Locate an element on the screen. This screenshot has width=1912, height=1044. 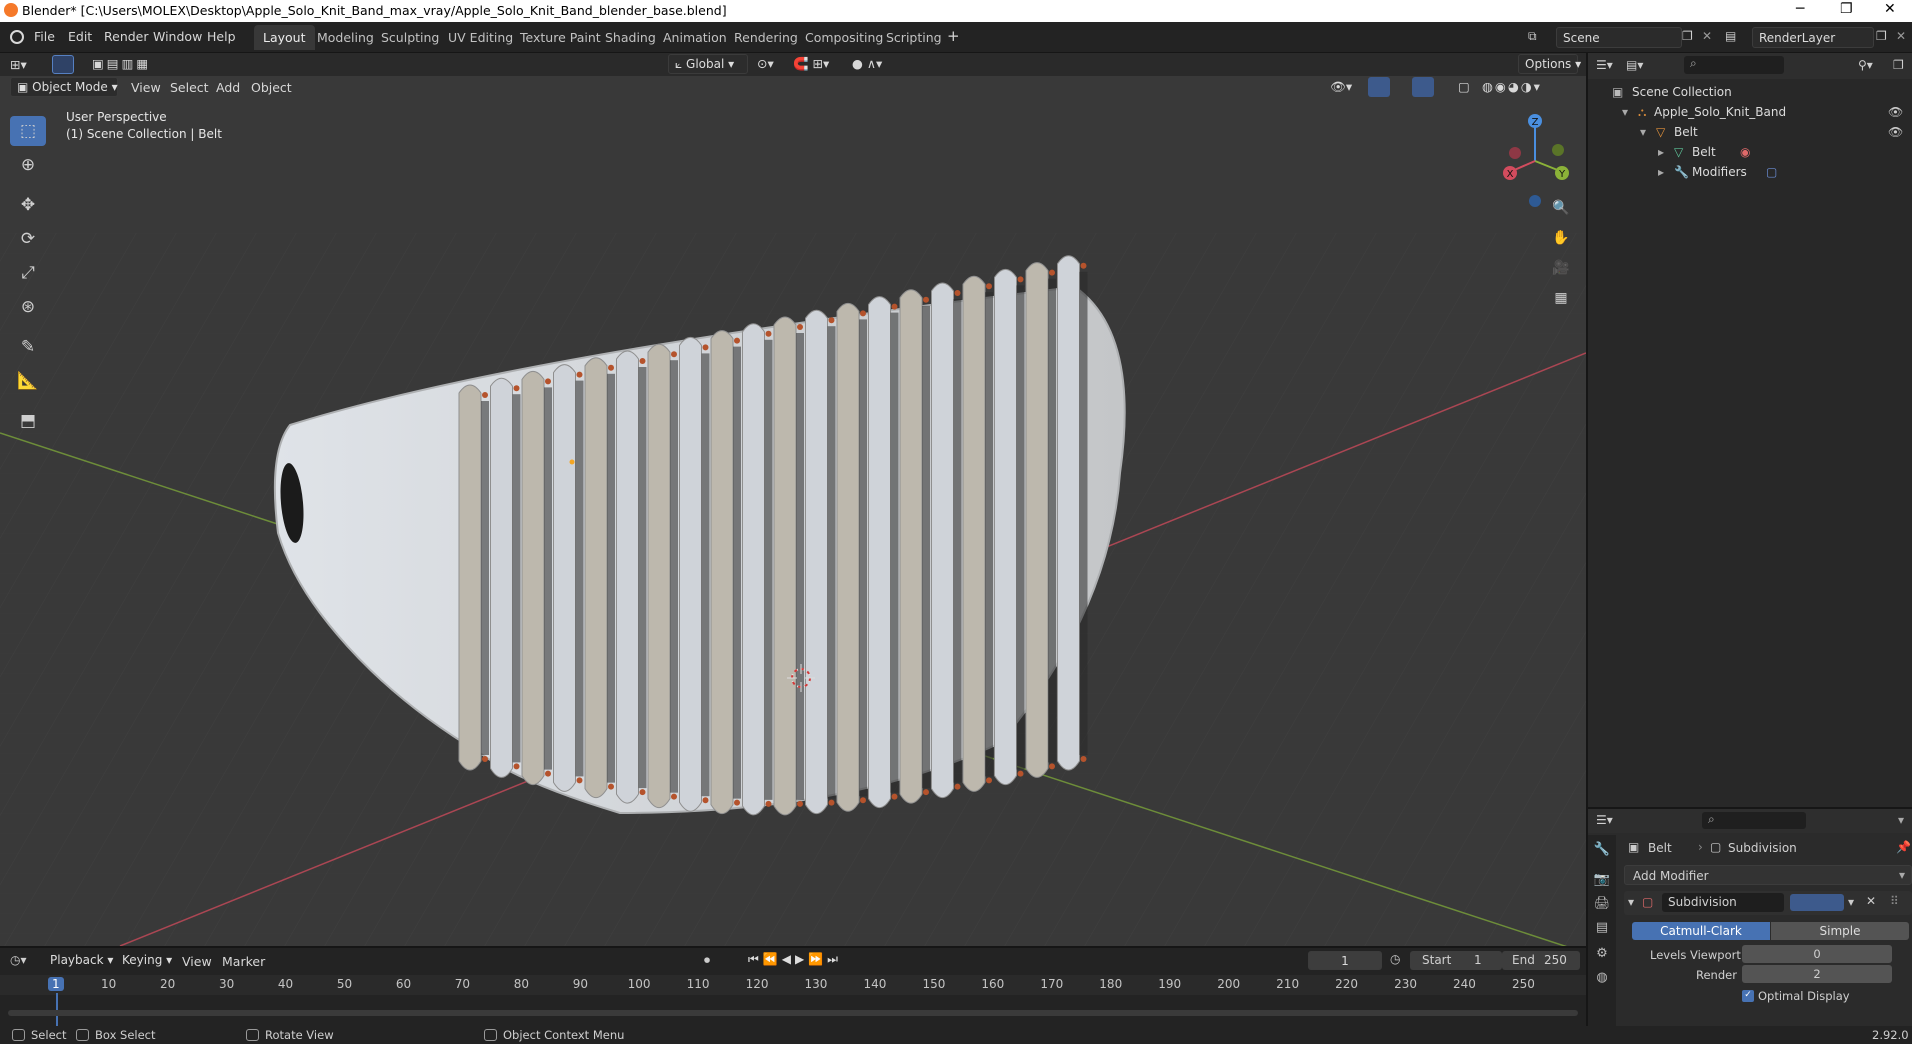
add-modifier-dropdown: Add Modifier ▾ is located at coordinates (1768, 875).